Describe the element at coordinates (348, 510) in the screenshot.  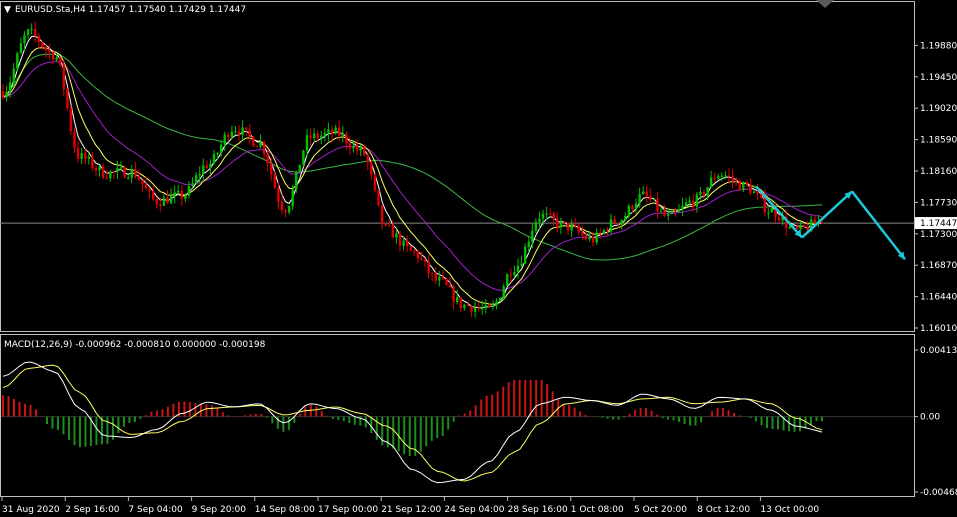
I see `time-tick-label: 17 Sep 00:00` at that location.